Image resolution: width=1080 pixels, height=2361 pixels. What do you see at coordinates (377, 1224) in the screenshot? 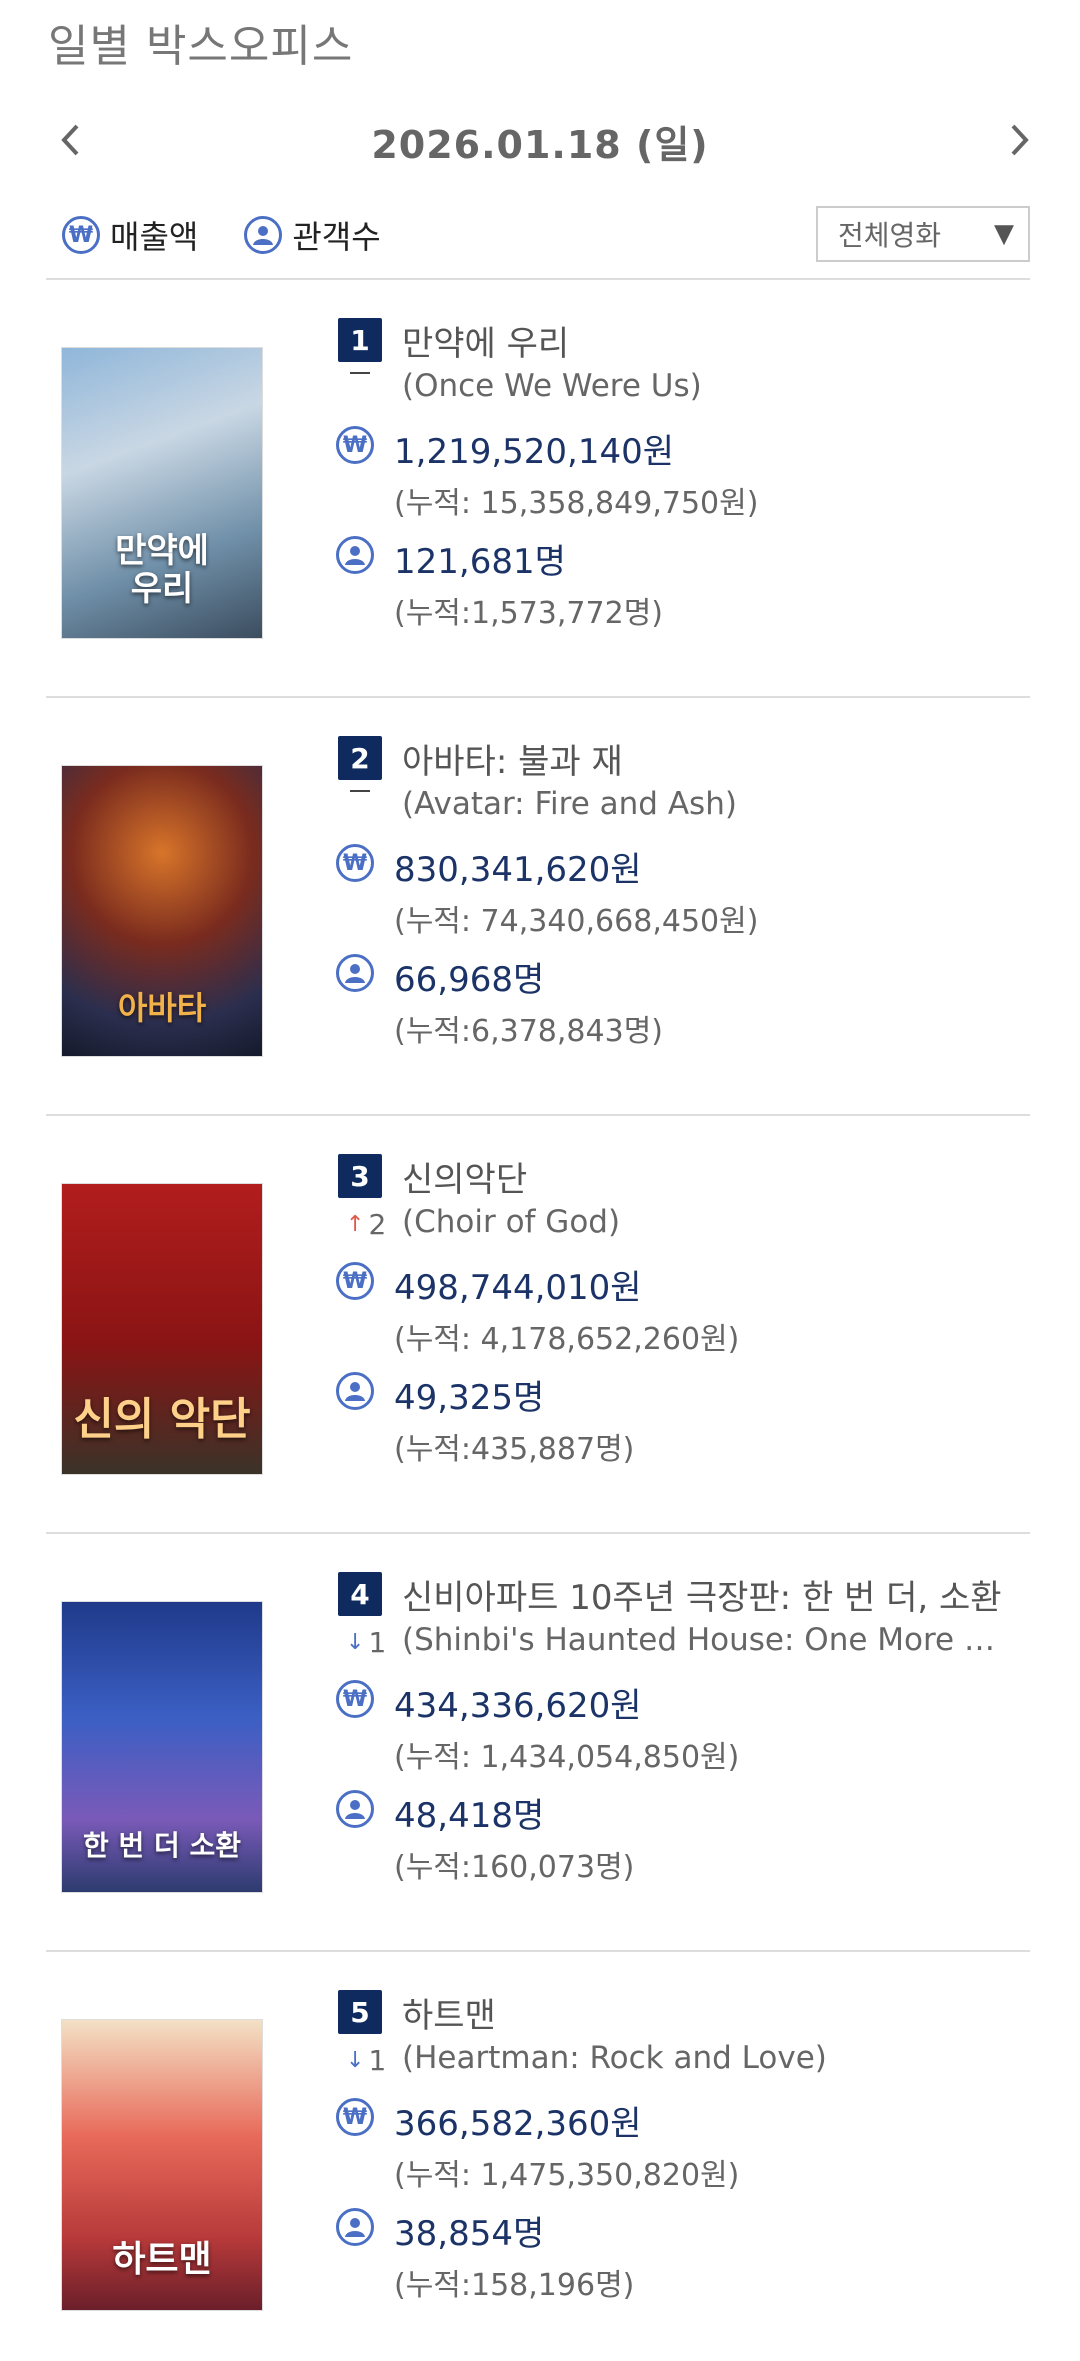
I see `rank-change-value: 2` at bounding box center [377, 1224].